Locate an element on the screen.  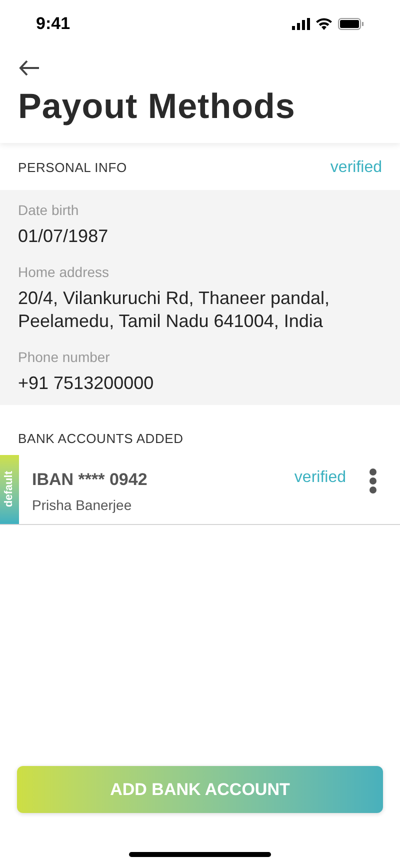
more-icon is located at coordinates (373, 481).